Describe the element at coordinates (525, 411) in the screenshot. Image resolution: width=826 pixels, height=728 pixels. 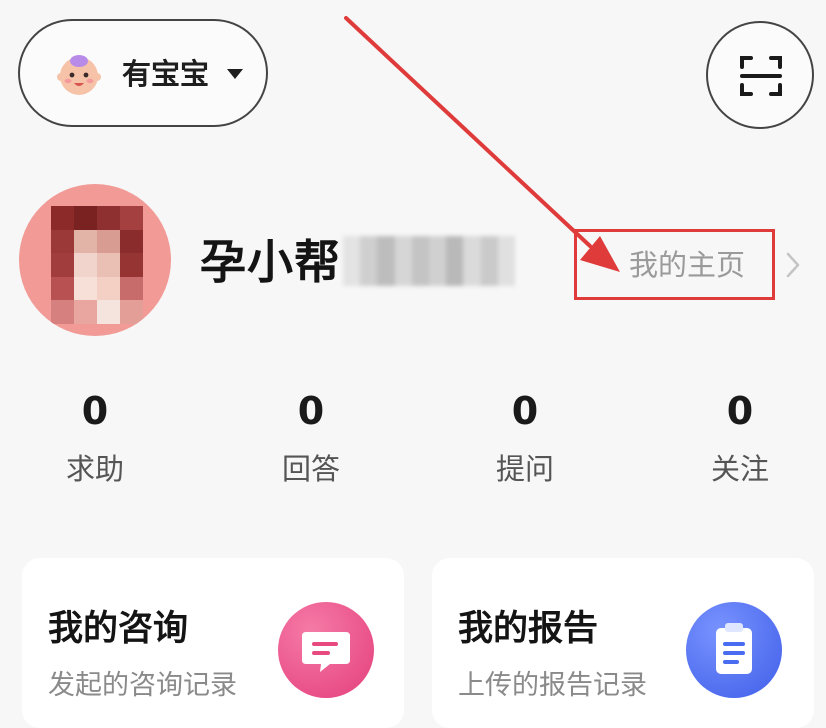
I see `stat-questions-value: 0` at that location.